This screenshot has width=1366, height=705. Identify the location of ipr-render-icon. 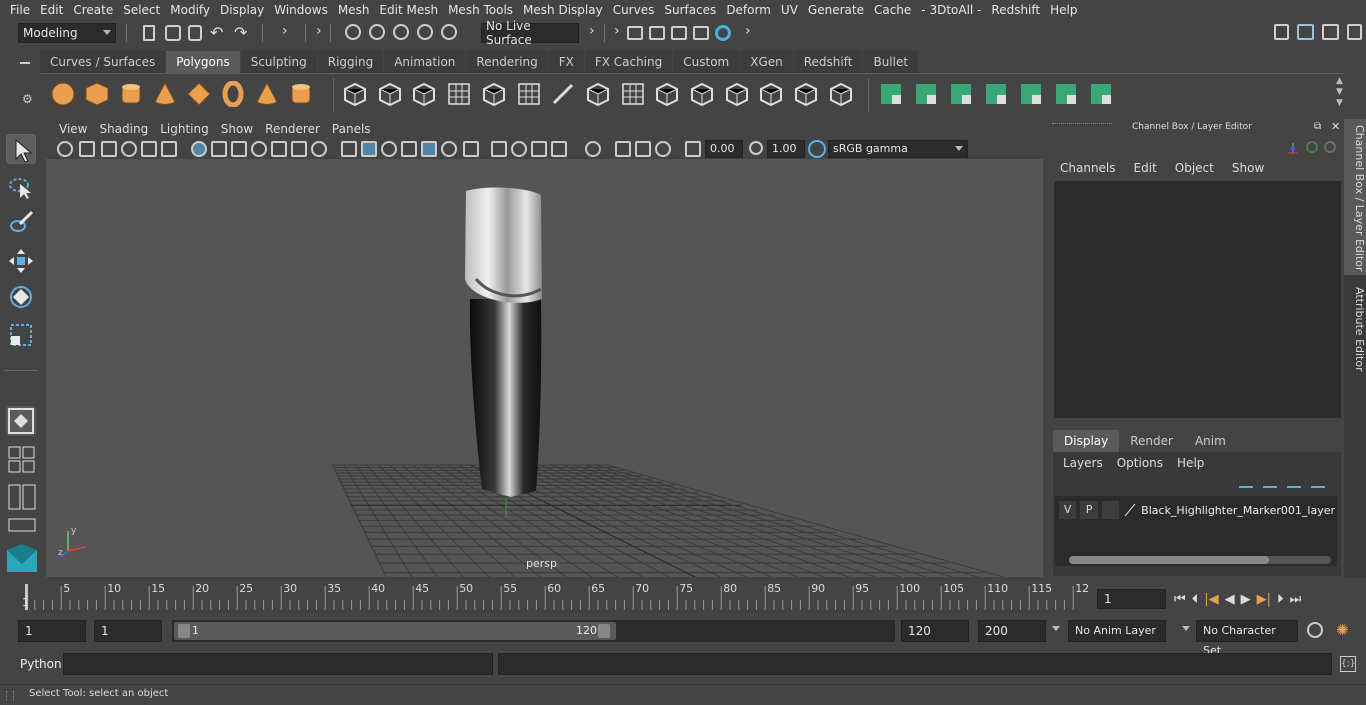
(679, 33).